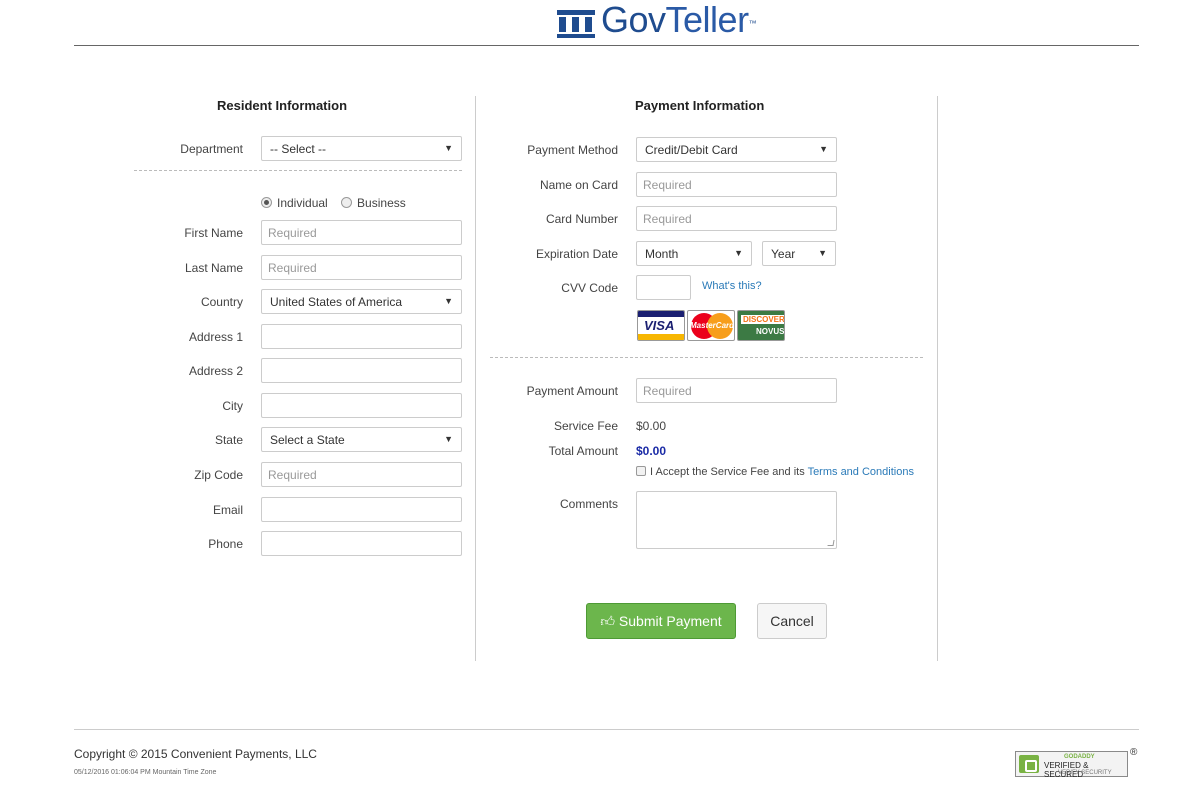  What do you see at coordinates (727, 472) in the screenshot?
I see `accept-text: I Accept the Service Fee and its` at bounding box center [727, 472].